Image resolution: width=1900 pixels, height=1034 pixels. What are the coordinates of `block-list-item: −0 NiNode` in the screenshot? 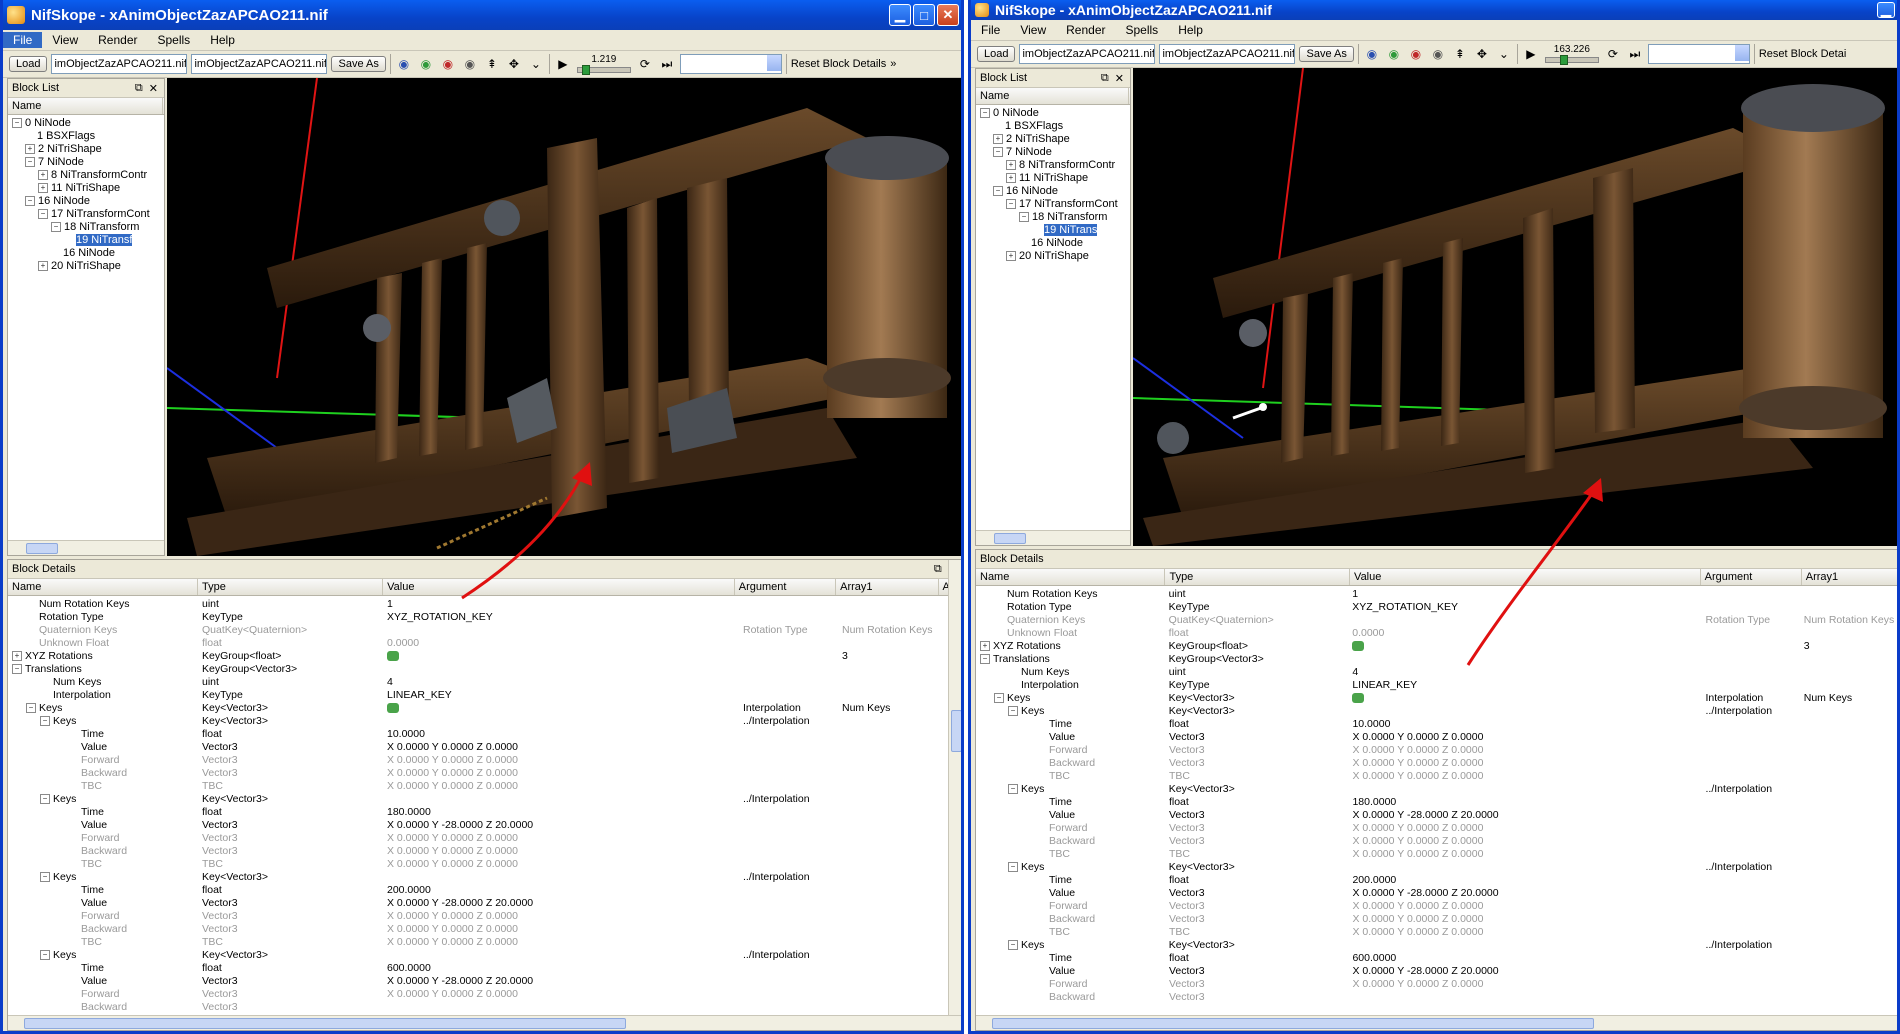 It's located at (86, 123).